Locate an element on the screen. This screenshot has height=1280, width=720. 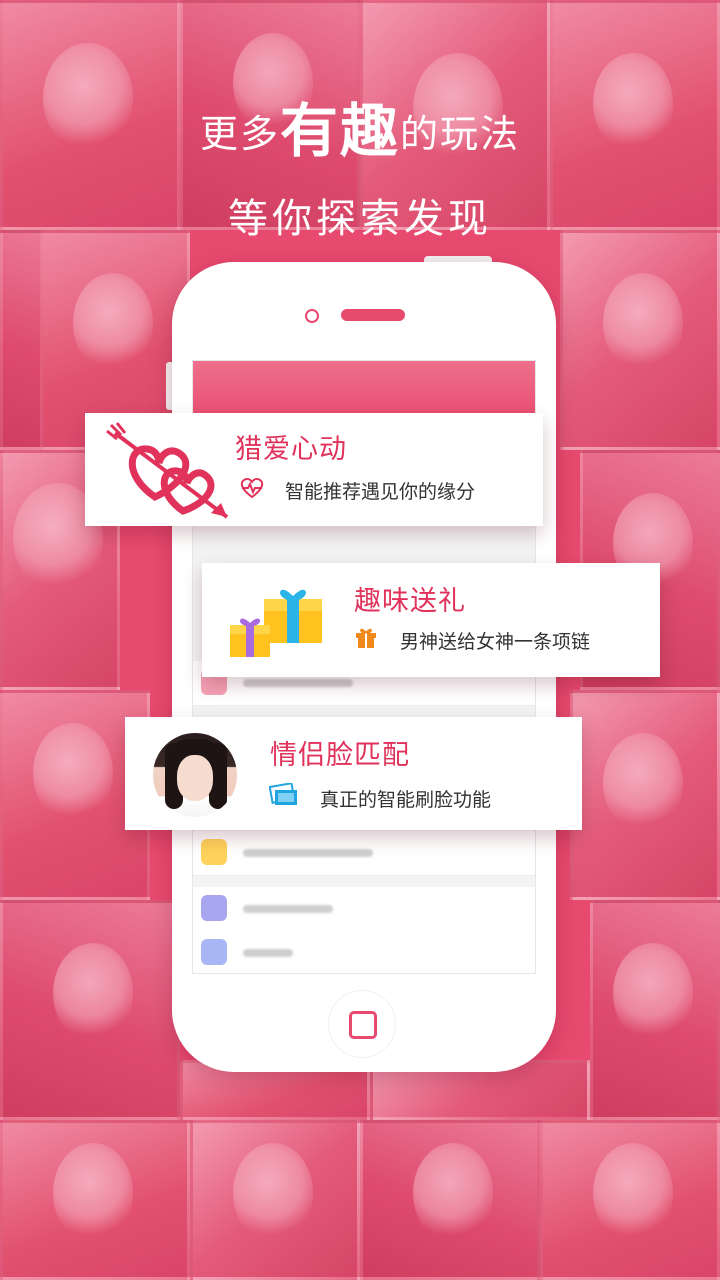
feature-card-hunt-love: 猎爱心动 智能推荐遇见你的缘分 is located at coordinates (314, 469).